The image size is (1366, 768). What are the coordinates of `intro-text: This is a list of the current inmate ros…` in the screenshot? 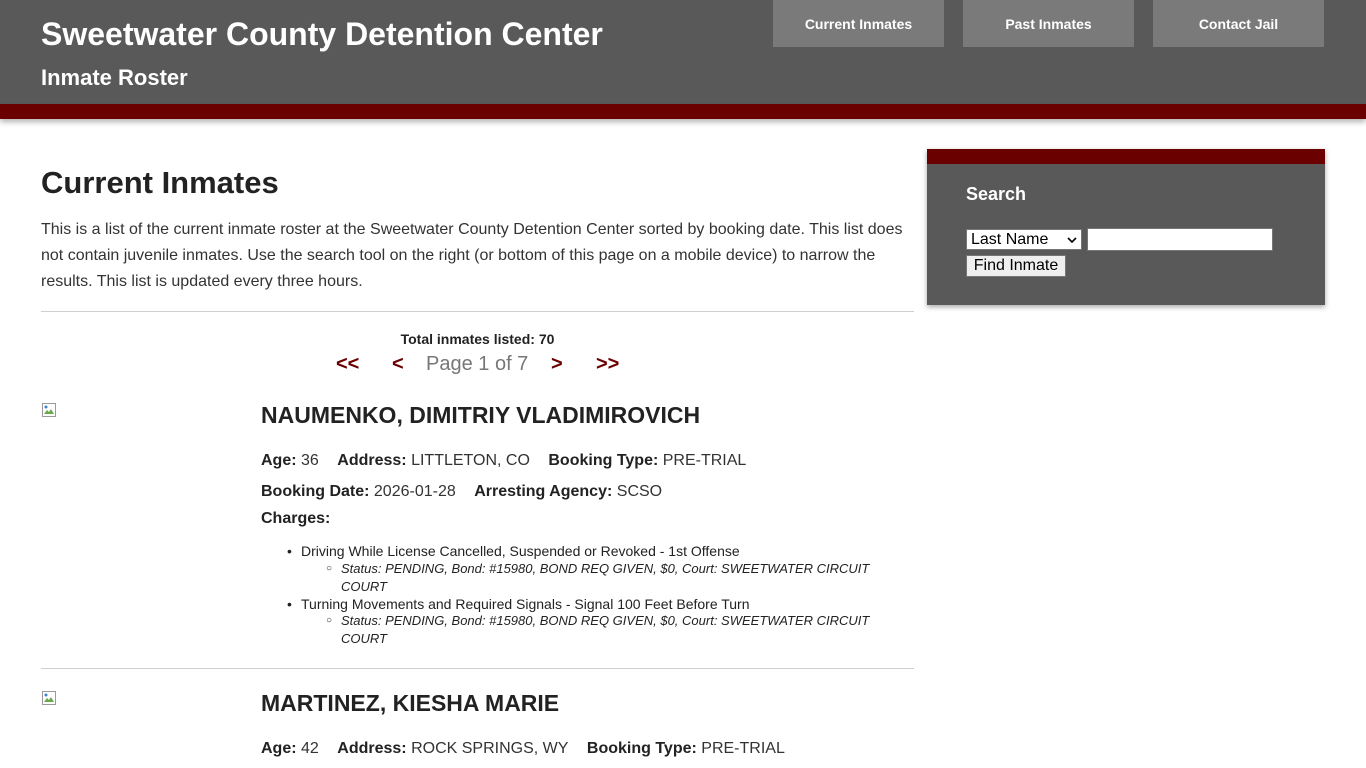 It's located at (472, 255).